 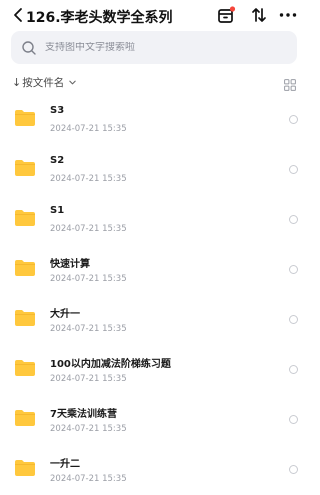 I want to click on grid-view-button, so click(x=290, y=83).